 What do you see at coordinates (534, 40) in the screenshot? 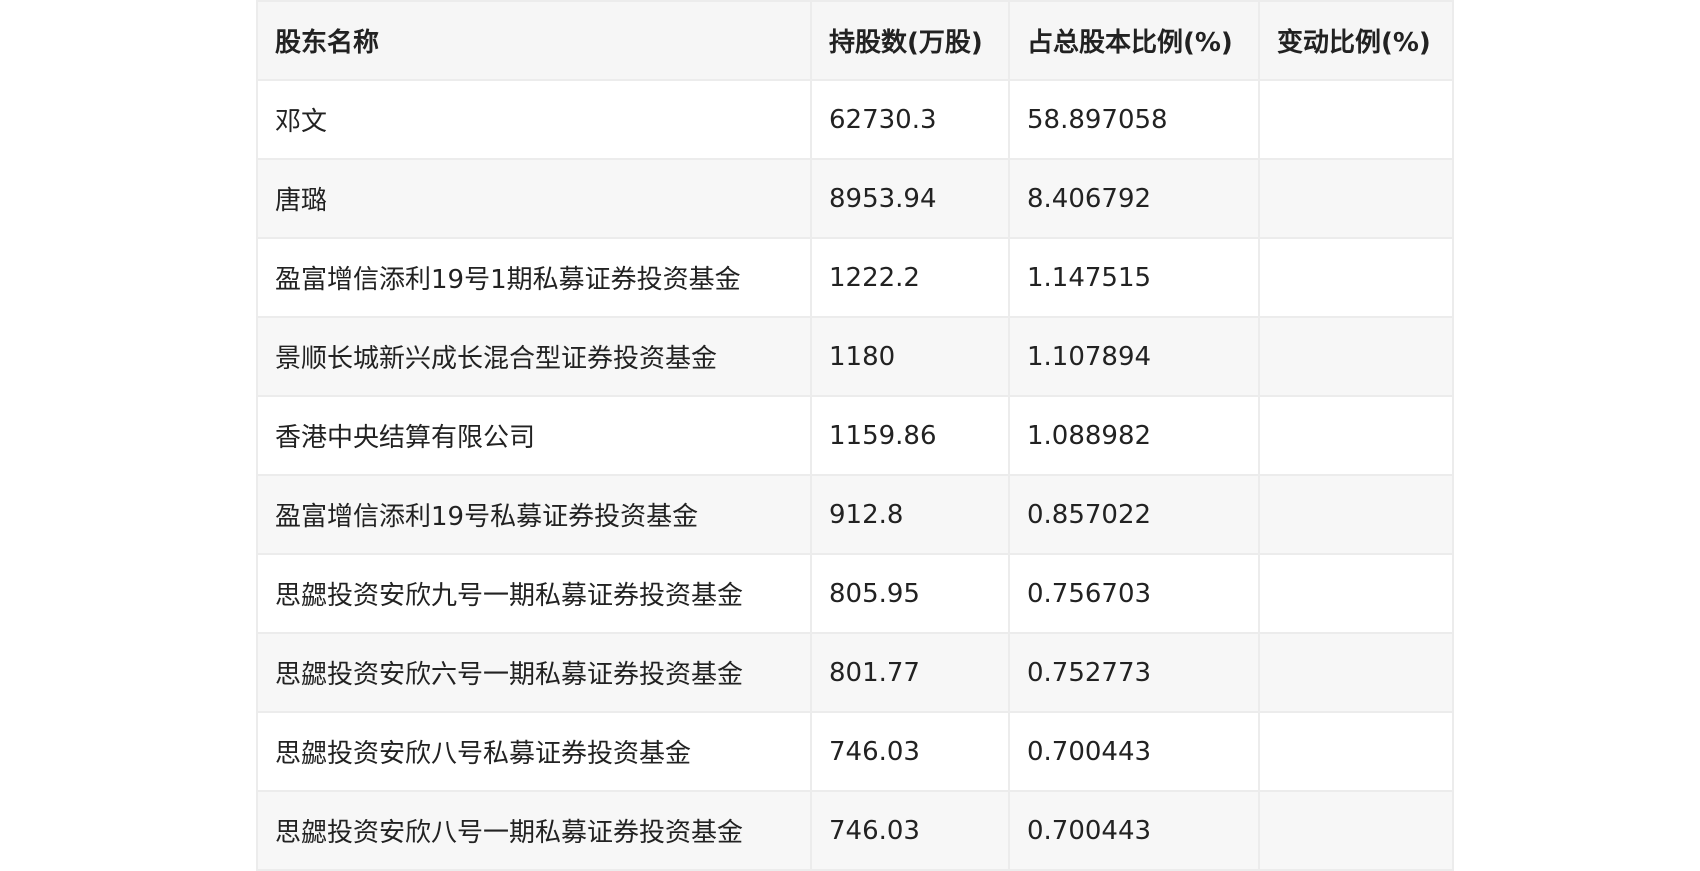
I see `header-shareholder-name: 股东名称` at bounding box center [534, 40].